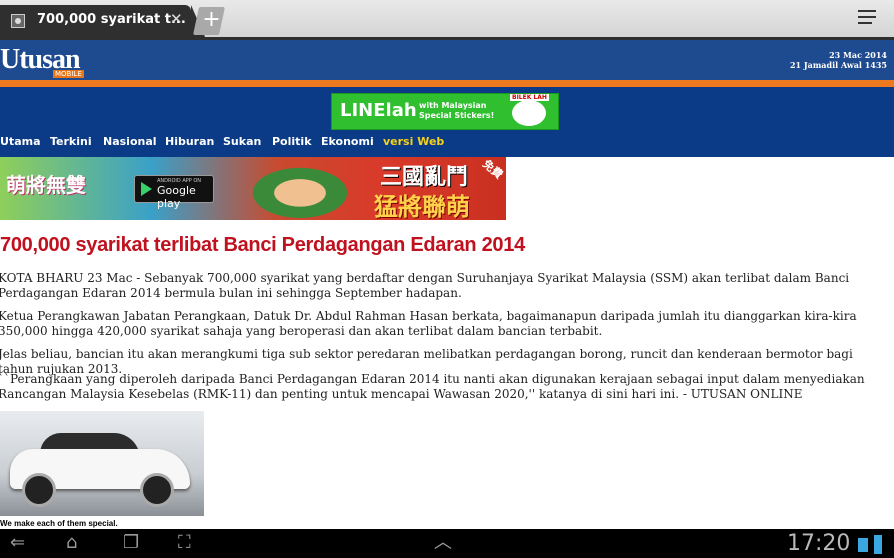  I want to click on car-ad-image, so click(102, 463).